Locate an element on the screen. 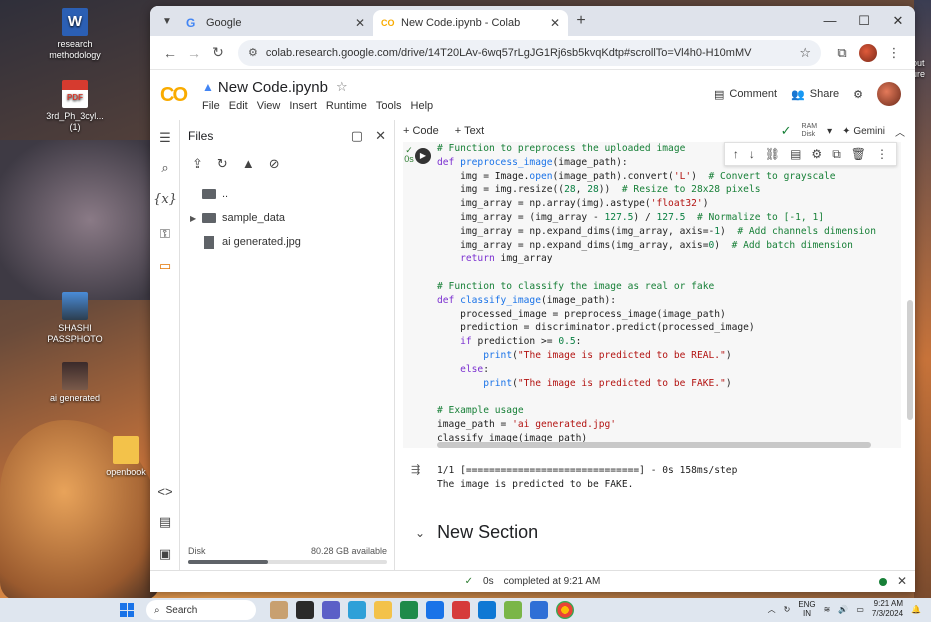  tree-item-parent: .. is located at coordinates (287, 194).